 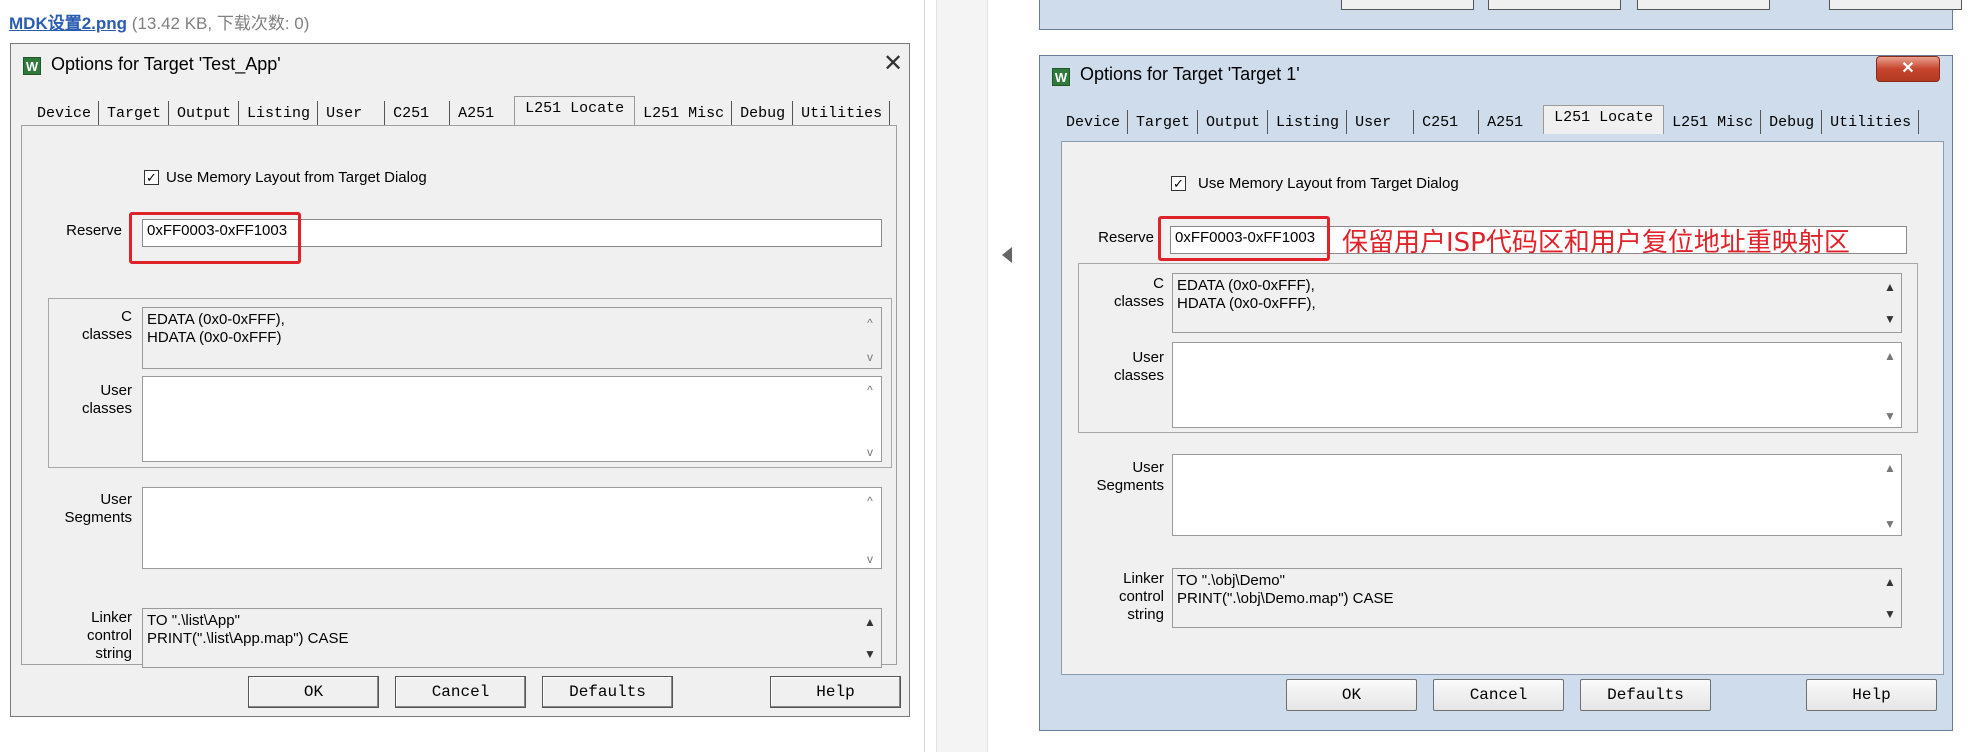 What do you see at coordinates (1231, 580) in the screenshot?
I see `linker-line: TO ".\obj\Demo"` at bounding box center [1231, 580].